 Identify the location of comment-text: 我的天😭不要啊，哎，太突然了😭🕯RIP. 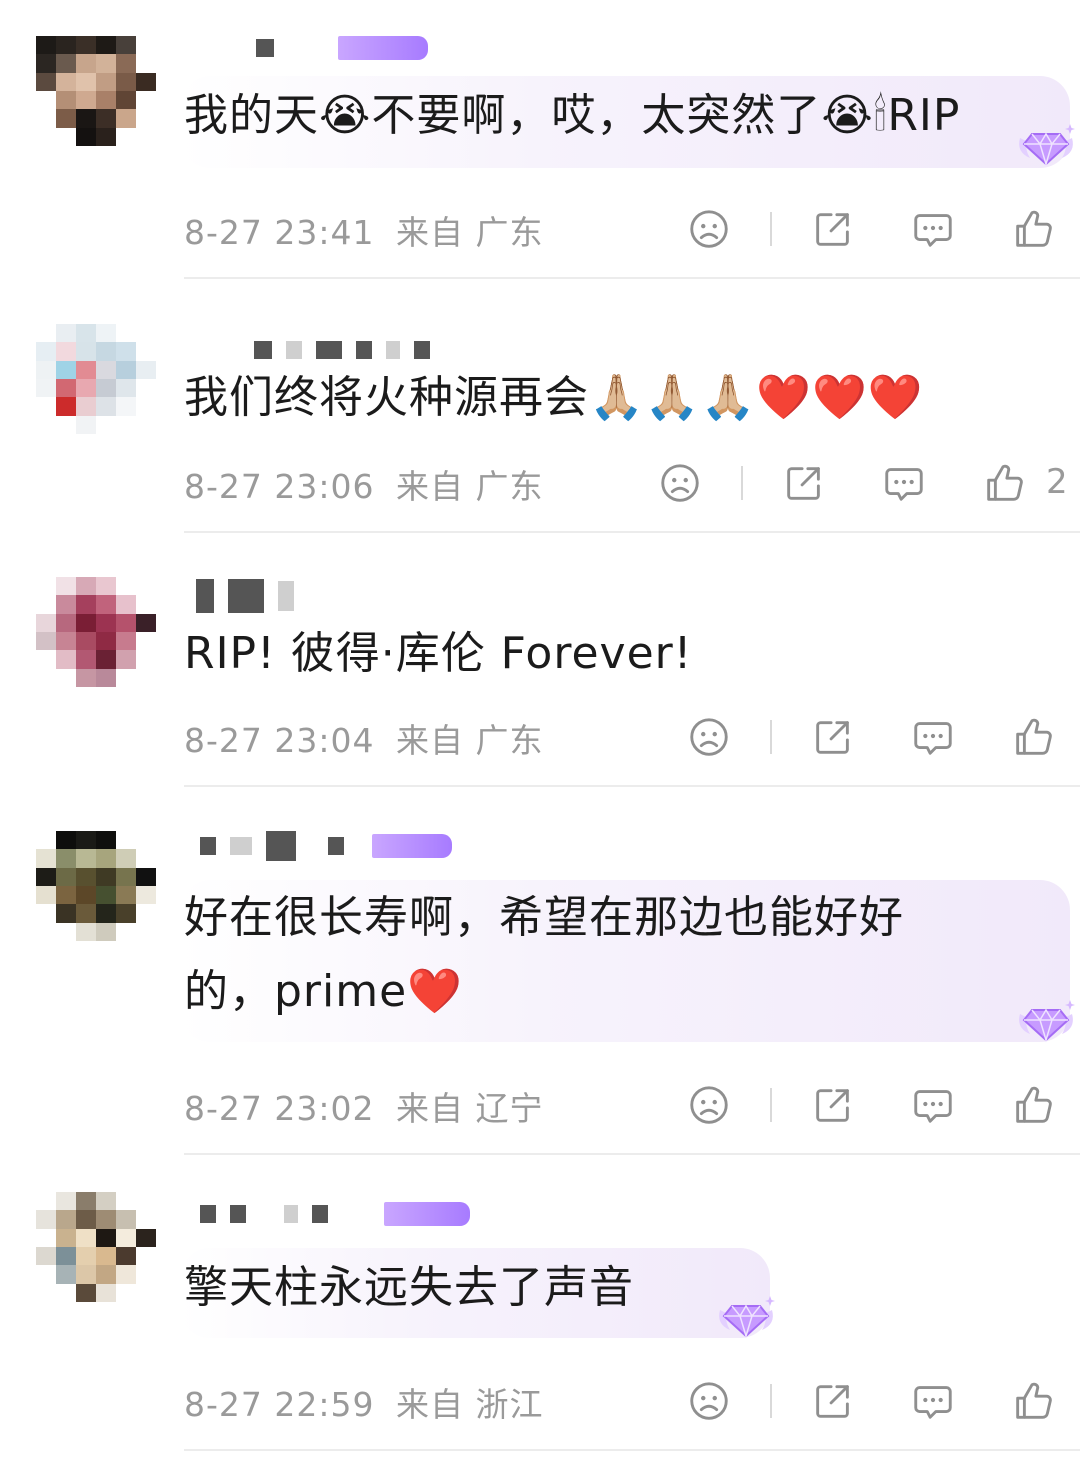
(572, 115).